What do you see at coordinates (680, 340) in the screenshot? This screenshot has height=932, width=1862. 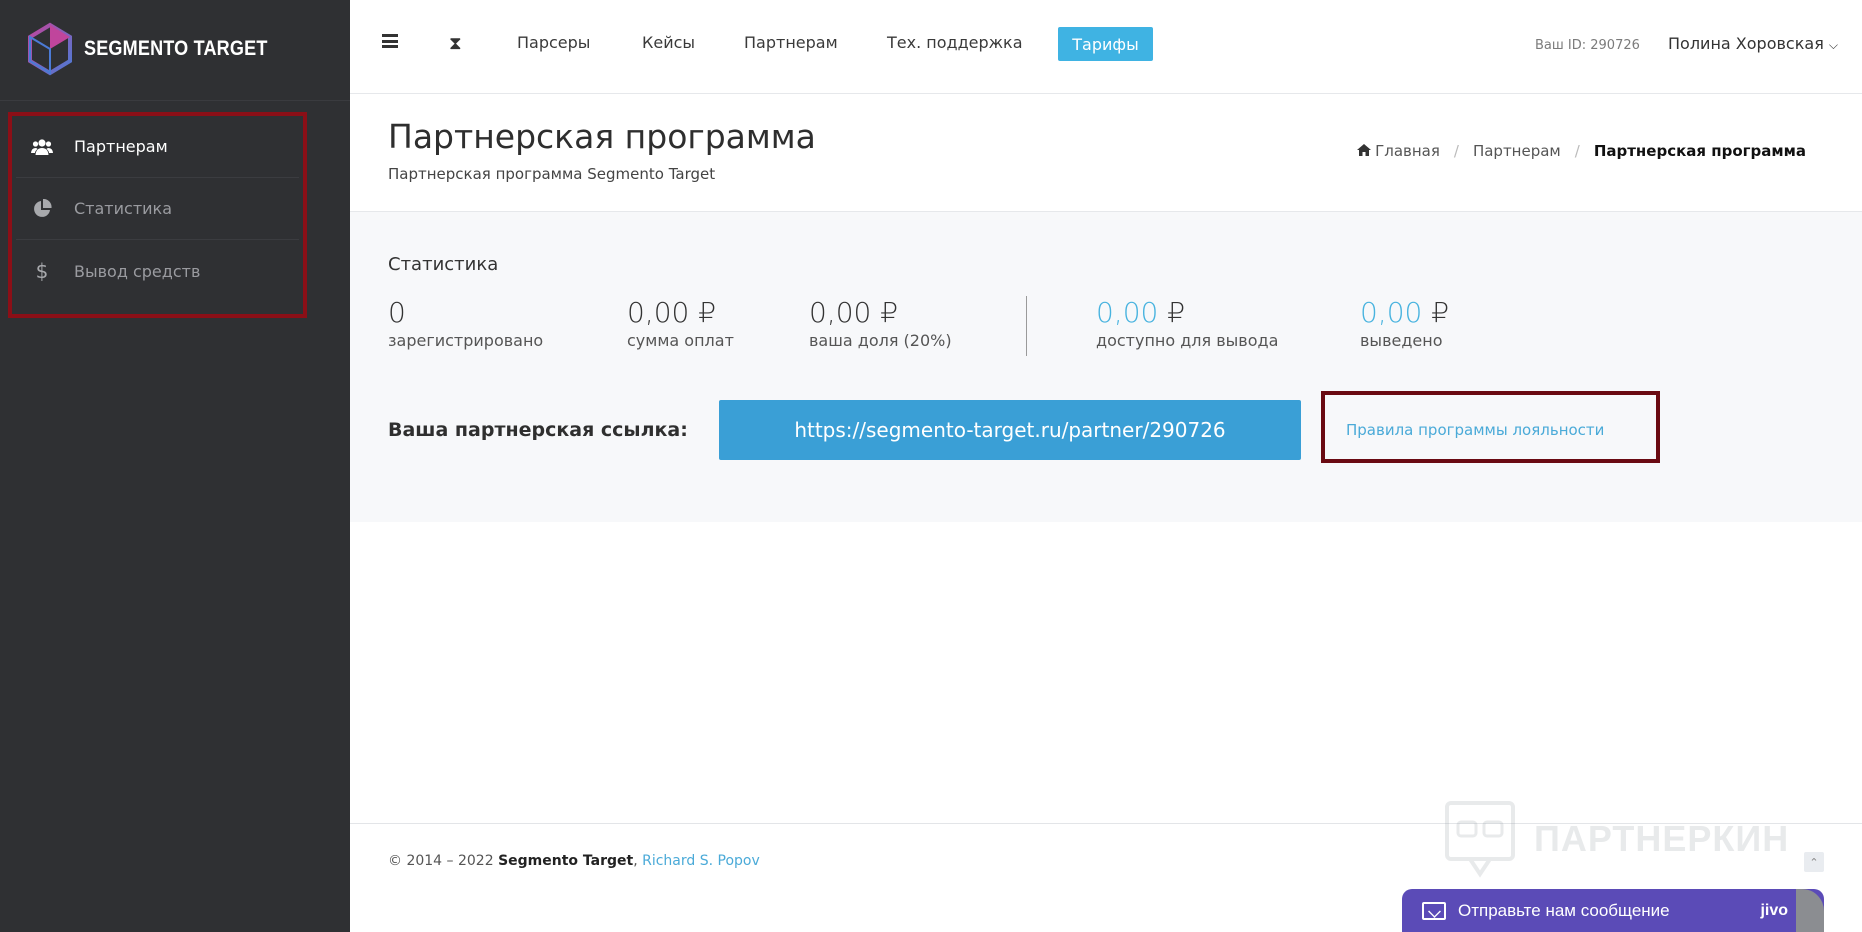 I see `stat-caption: сумма оплат` at bounding box center [680, 340].